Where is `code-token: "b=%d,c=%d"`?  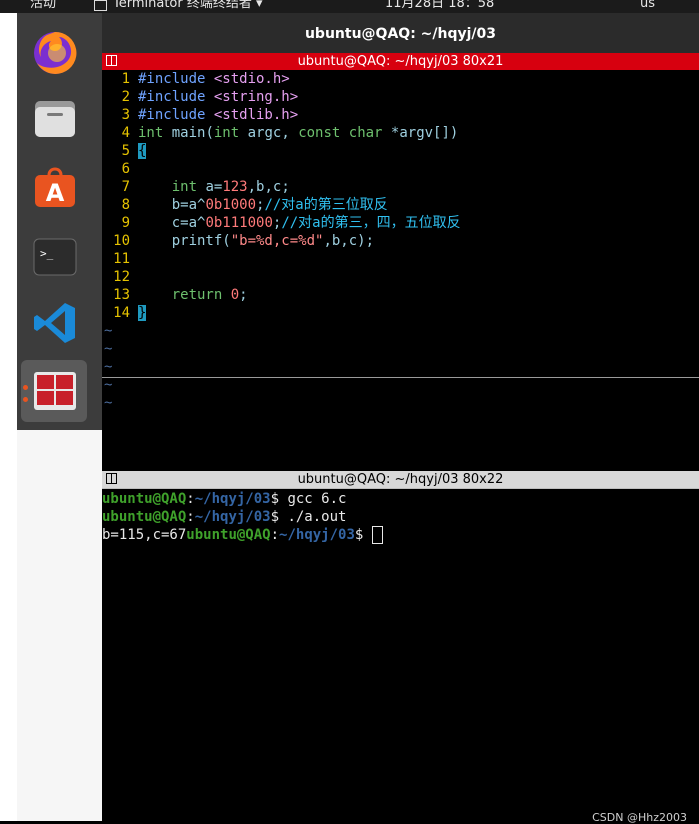
code-token: "b=%d,c=%d" is located at coordinates (277, 241).